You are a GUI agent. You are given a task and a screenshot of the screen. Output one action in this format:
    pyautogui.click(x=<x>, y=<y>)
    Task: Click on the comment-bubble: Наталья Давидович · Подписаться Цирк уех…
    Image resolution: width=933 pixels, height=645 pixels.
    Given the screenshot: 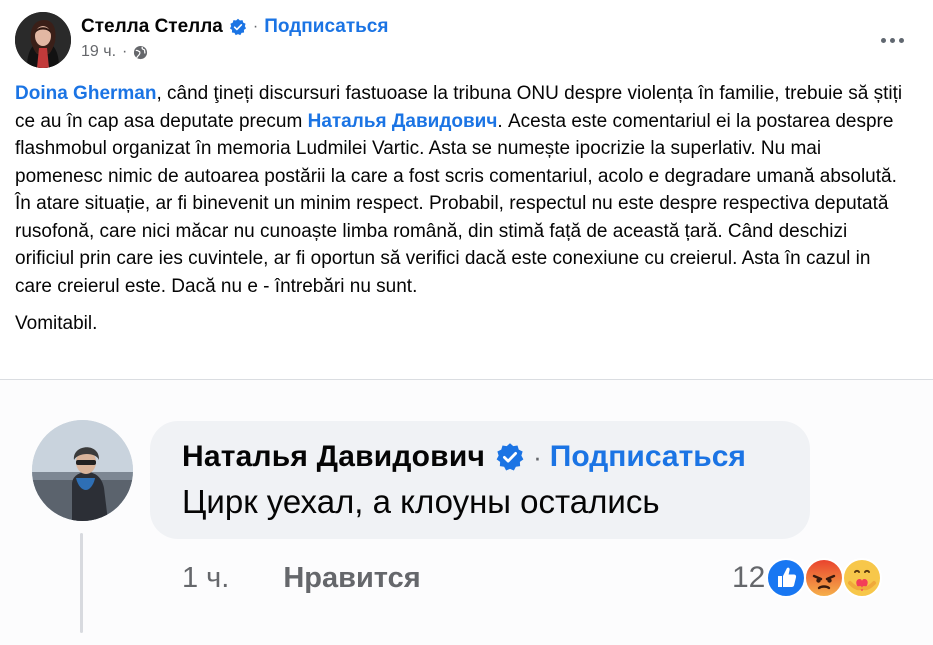 What is the action you would take?
    pyautogui.click(x=480, y=480)
    